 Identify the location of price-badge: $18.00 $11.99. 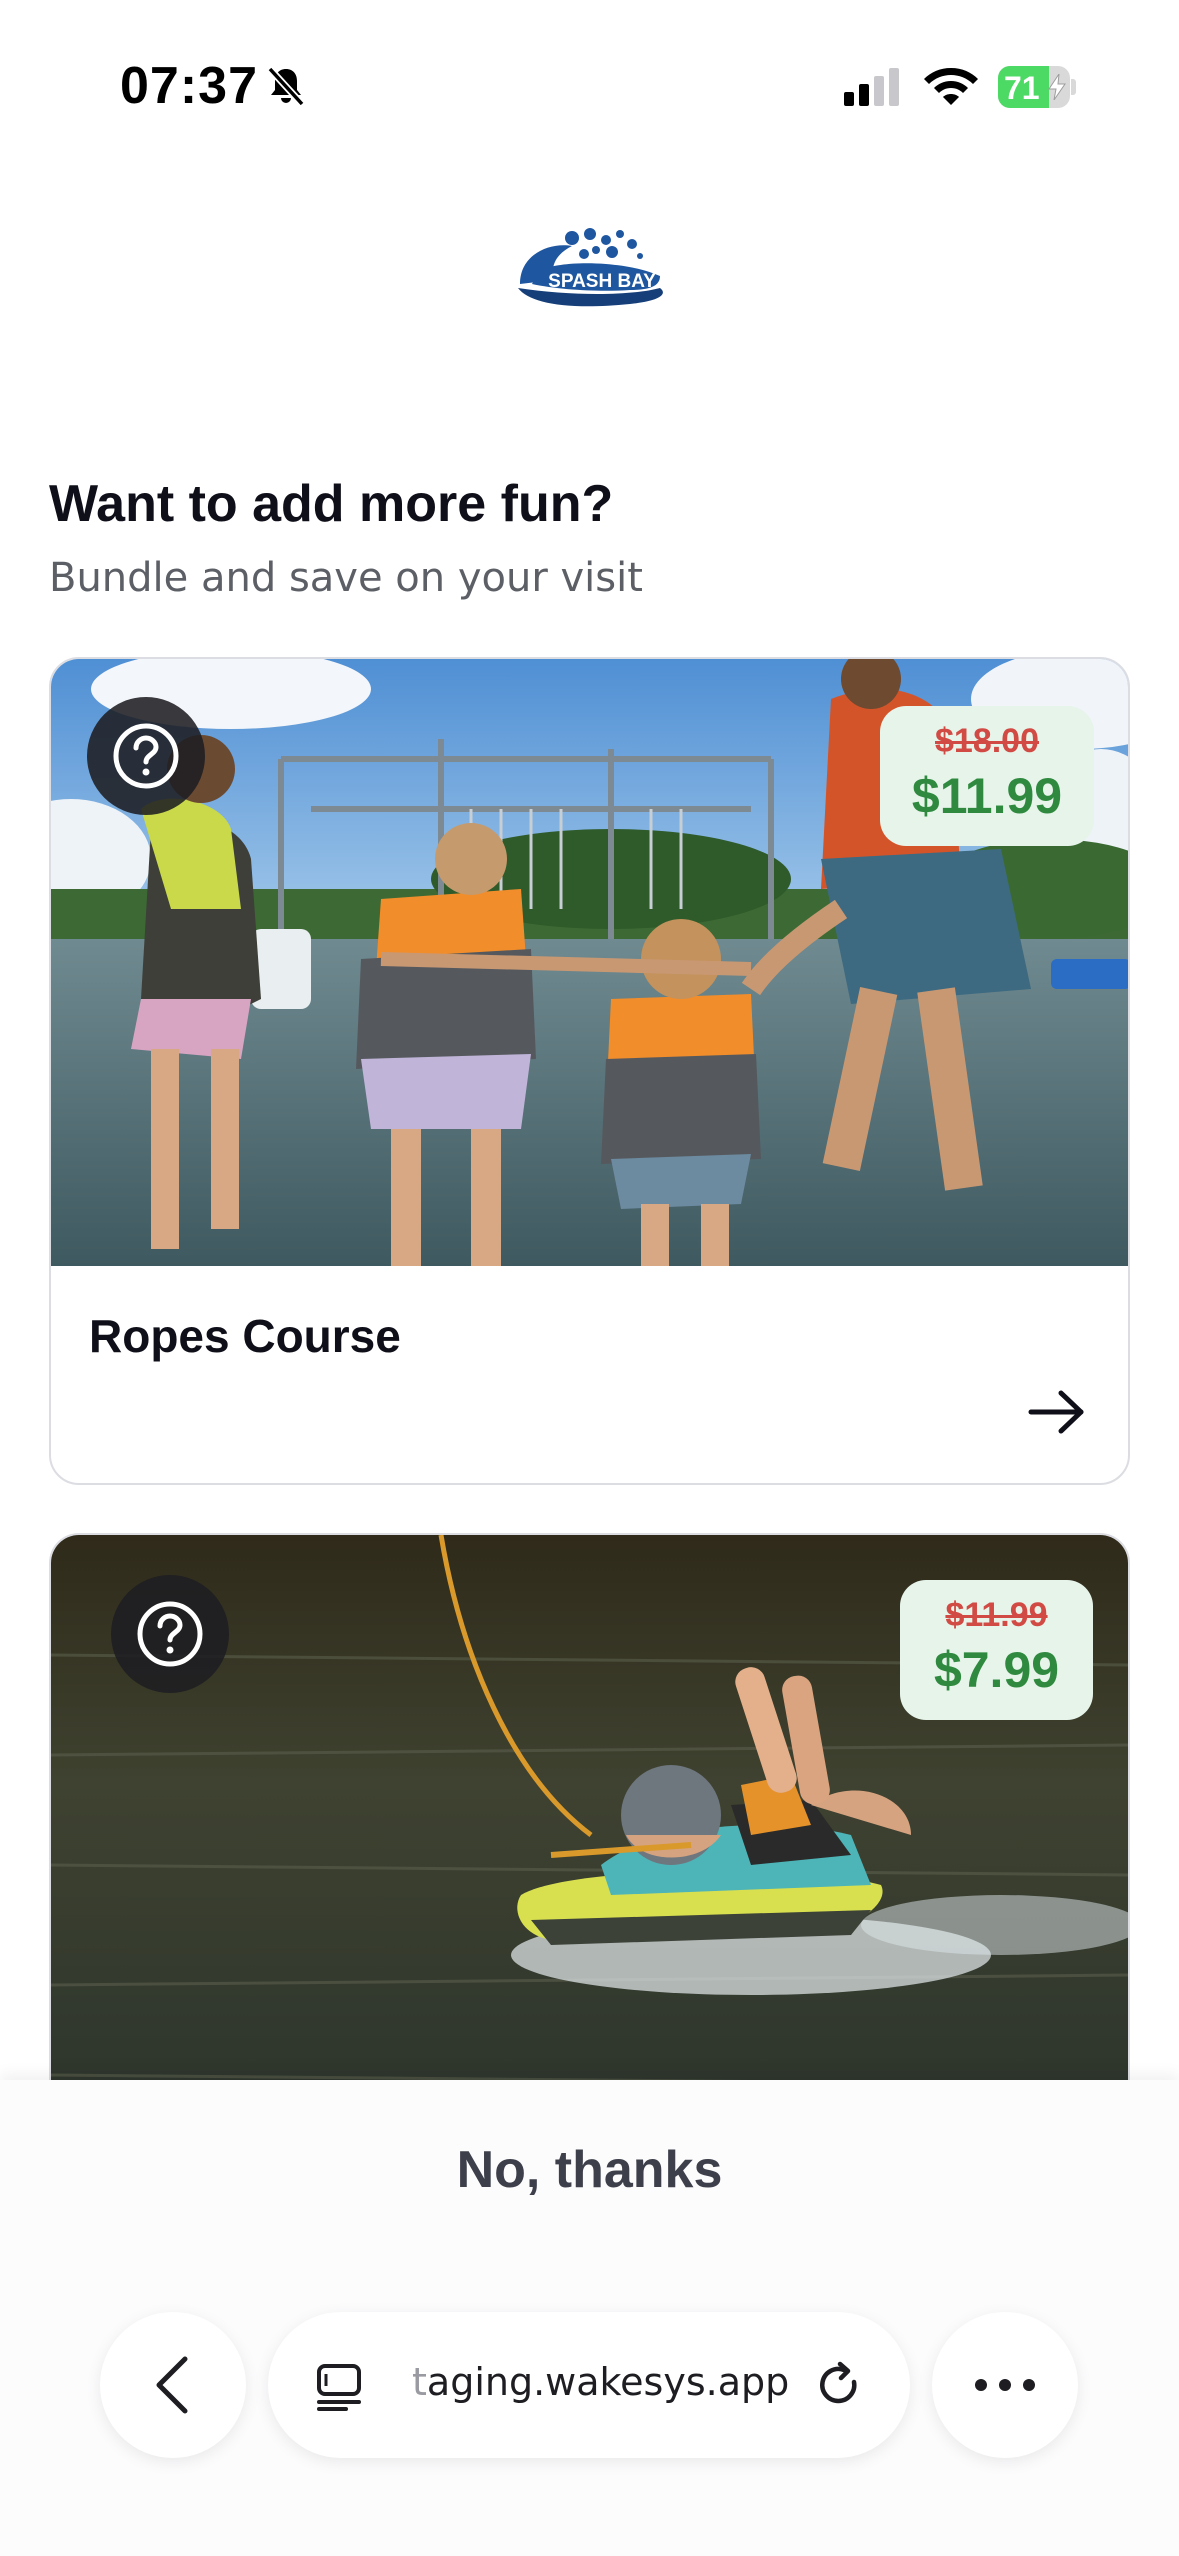
(987, 776).